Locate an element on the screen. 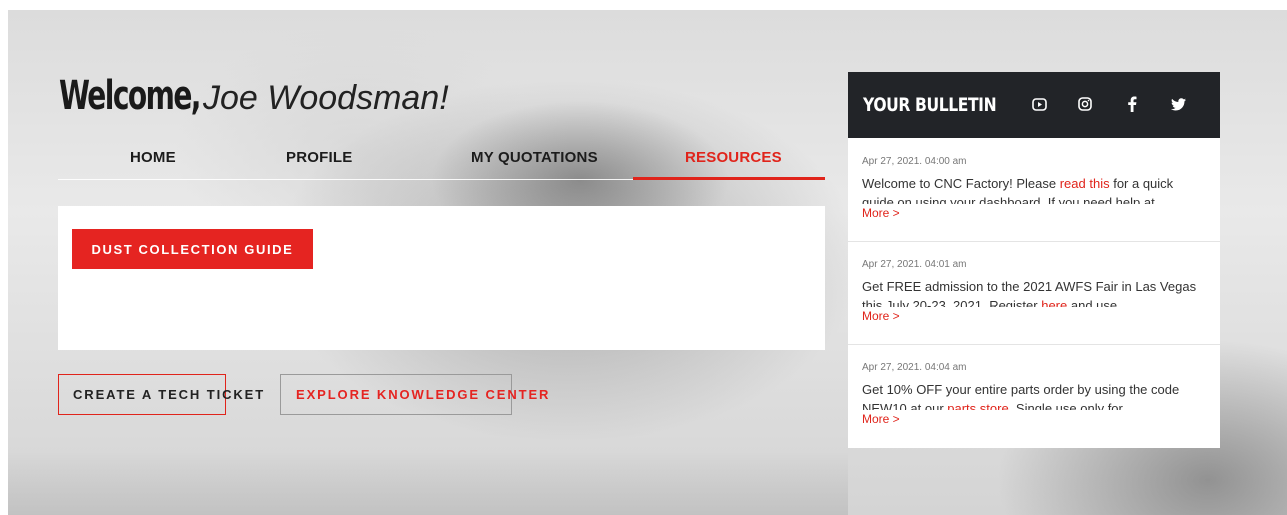  nav-item-profile: PROFILE is located at coordinates (319, 157).